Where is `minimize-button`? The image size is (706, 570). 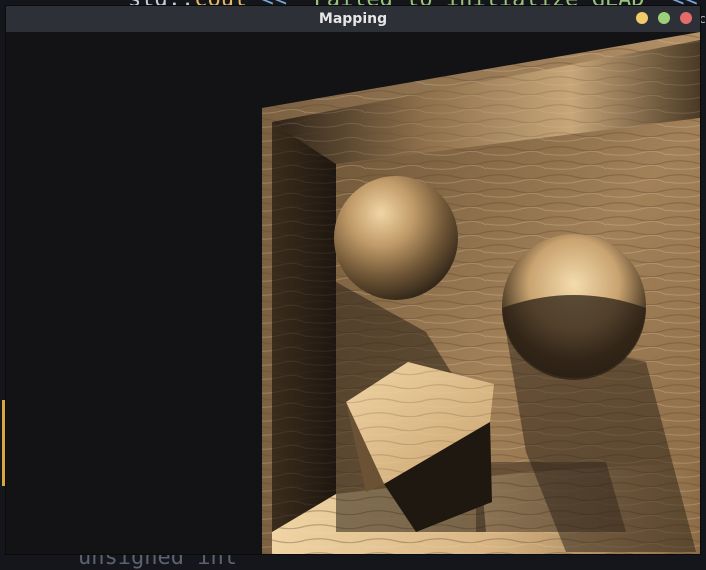 minimize-button is located at coordinates (642, 18).